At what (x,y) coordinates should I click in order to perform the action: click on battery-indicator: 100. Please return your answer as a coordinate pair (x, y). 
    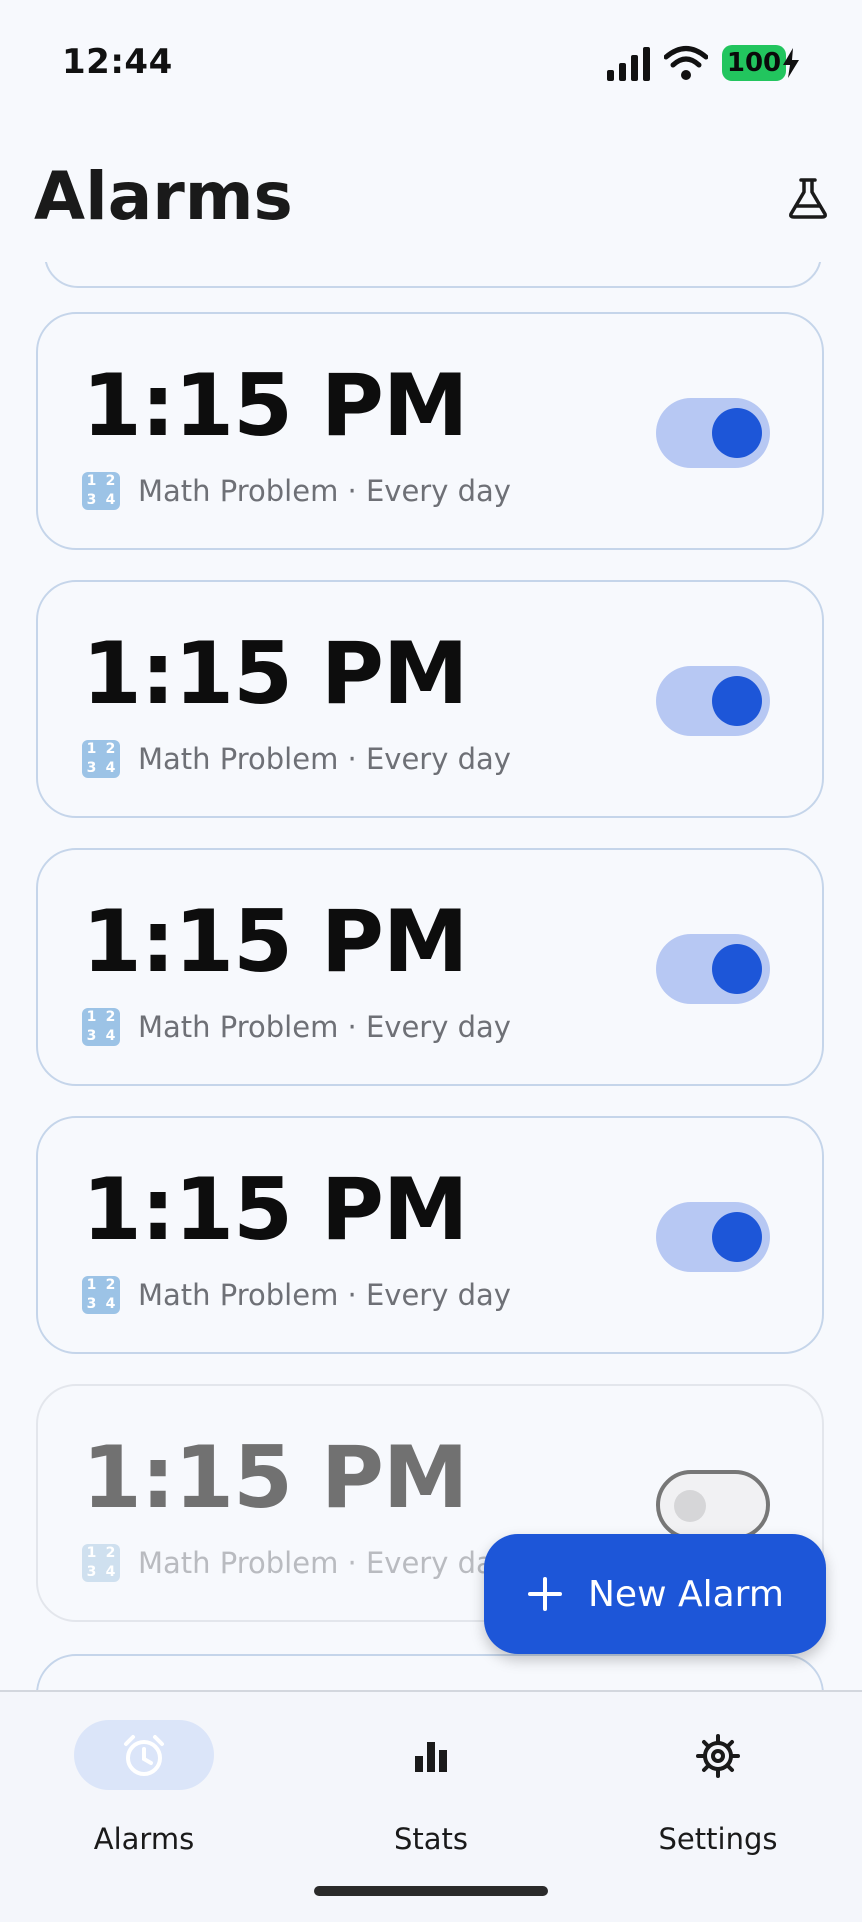
    Looking at the image, I should click on (754, 63).